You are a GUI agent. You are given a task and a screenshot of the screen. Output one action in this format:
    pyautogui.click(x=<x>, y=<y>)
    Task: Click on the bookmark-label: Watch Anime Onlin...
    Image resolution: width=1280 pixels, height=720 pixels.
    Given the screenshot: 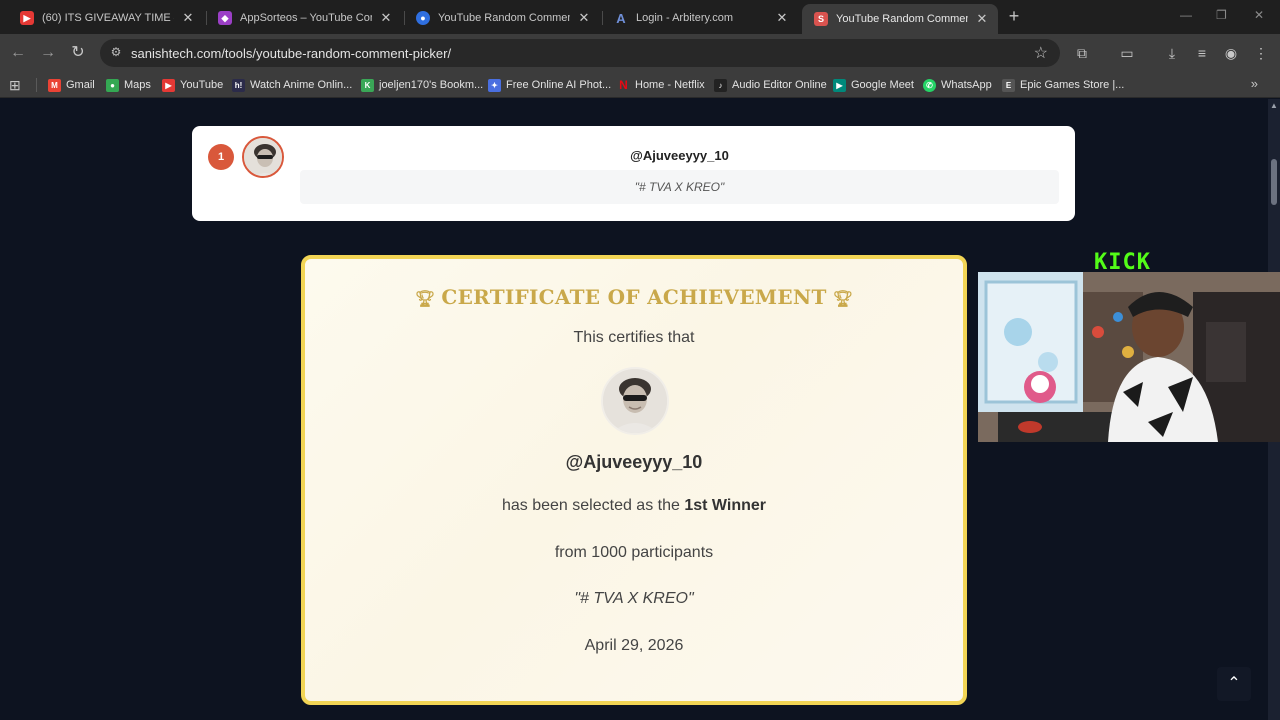 What is the action you would take?
    pyautogui.click(x=301, y=85)
    